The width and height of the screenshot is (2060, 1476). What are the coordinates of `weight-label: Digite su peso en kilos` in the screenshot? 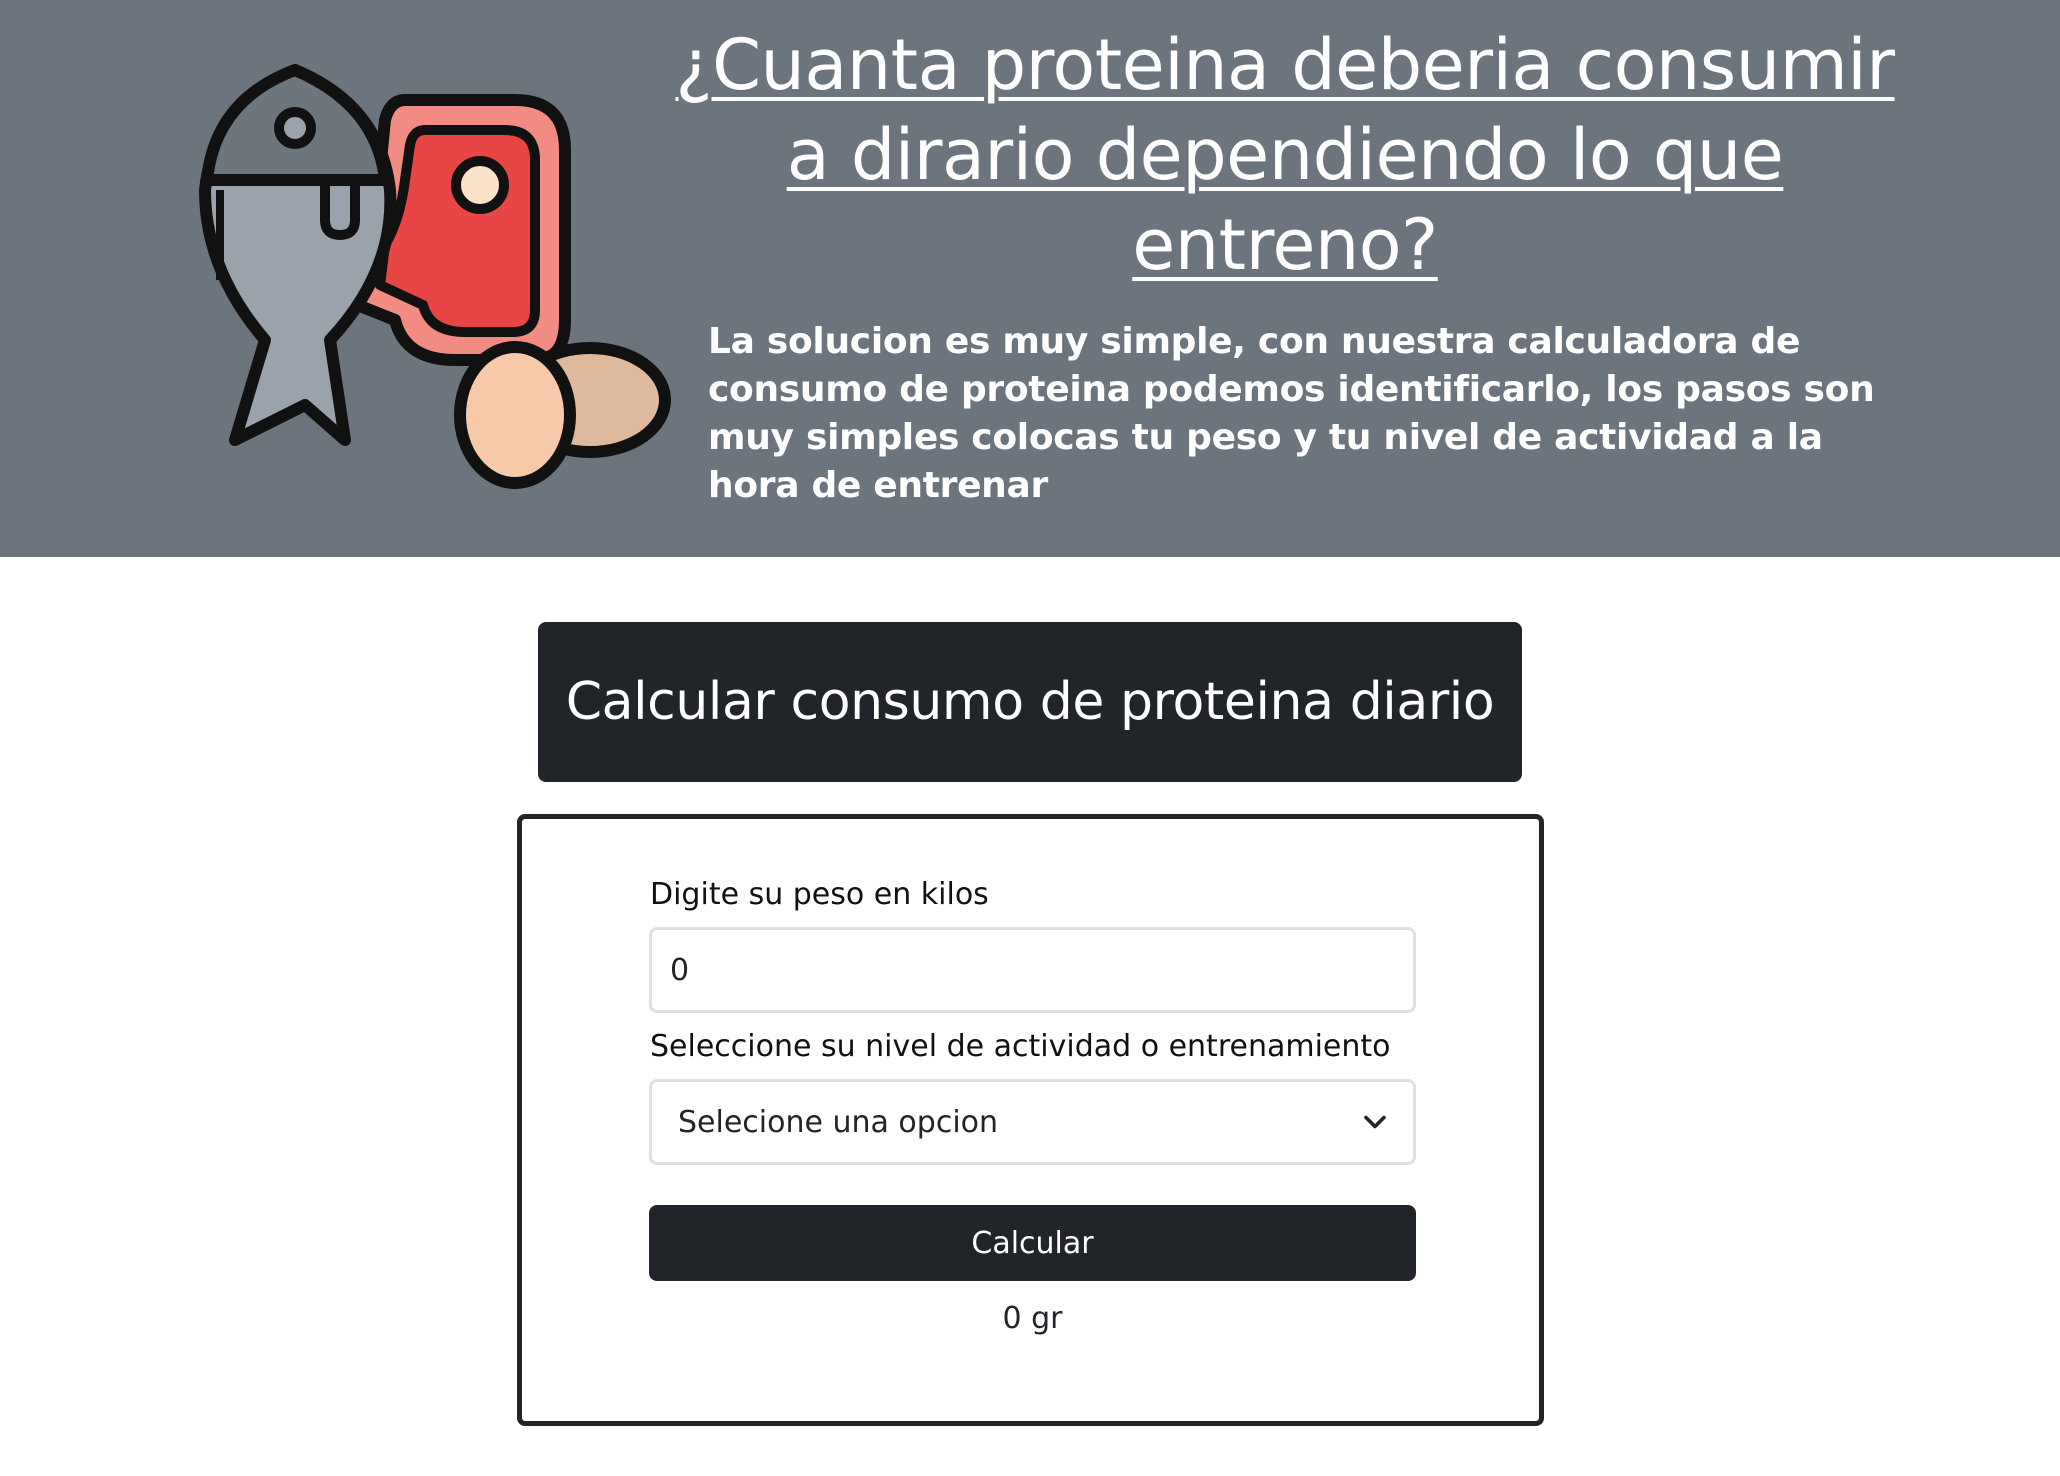 It's located at (819, 894).